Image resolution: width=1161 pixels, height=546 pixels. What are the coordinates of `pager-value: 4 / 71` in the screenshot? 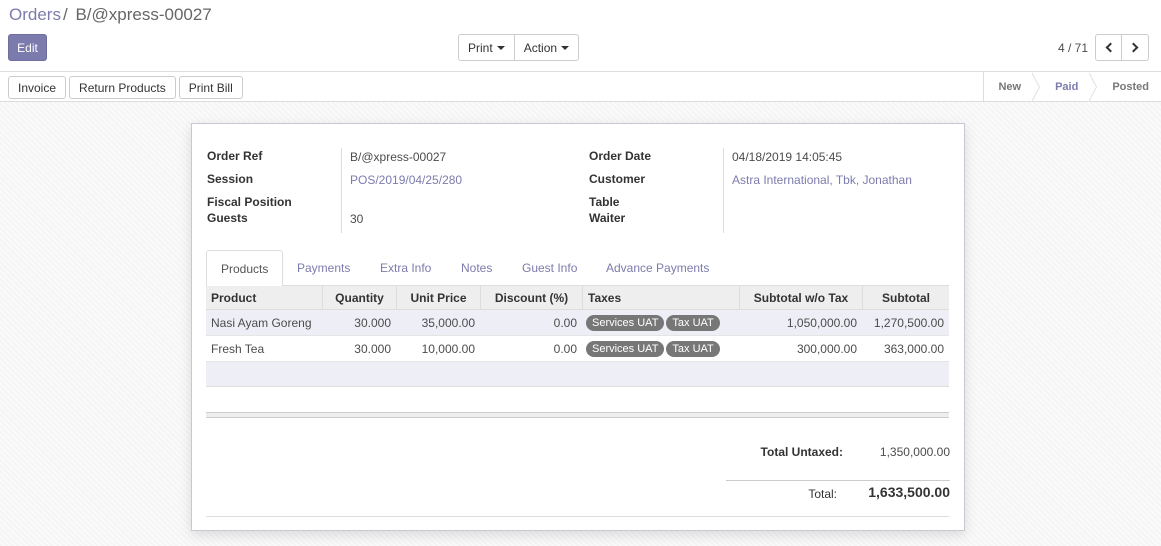 It's located at (1073, 48).